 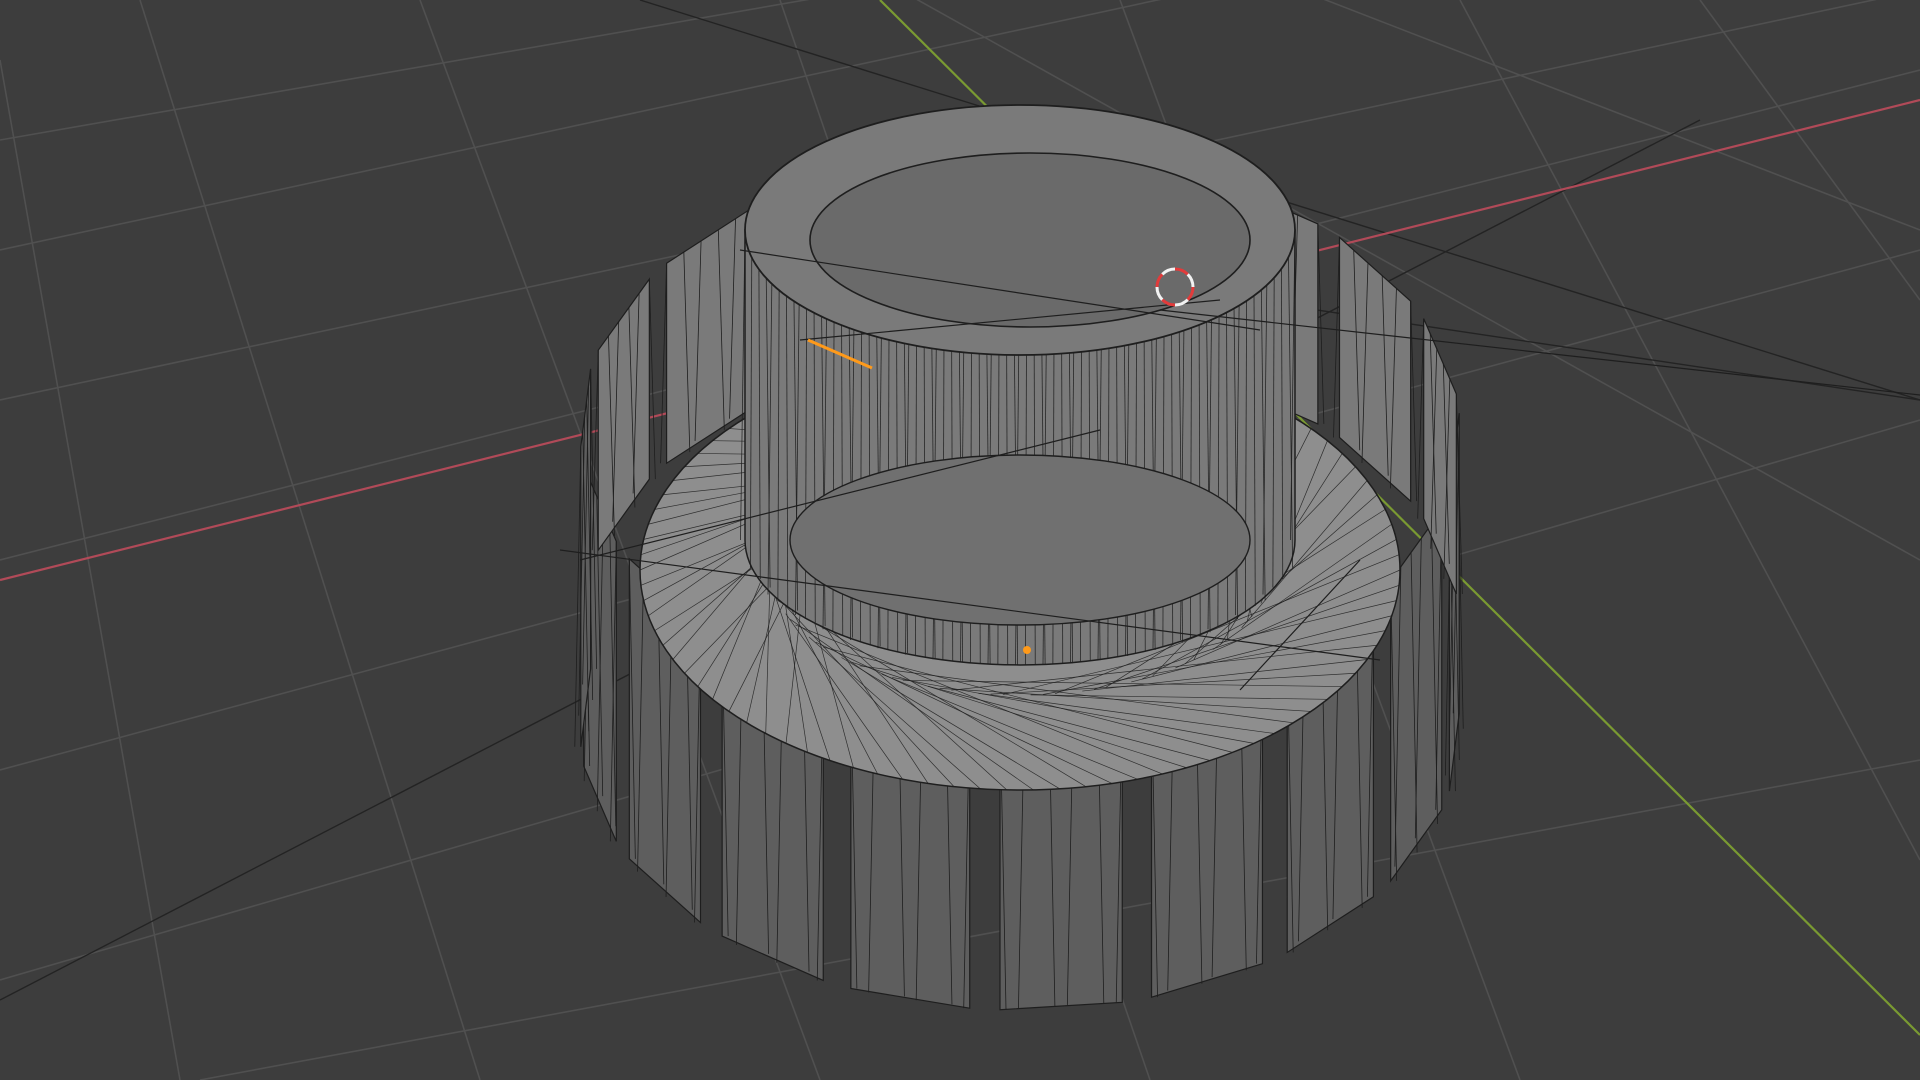 What do you see at coordinates (623, 415) in the screenshot?
I see `gear-tooth` at bounding box center [623, 415].